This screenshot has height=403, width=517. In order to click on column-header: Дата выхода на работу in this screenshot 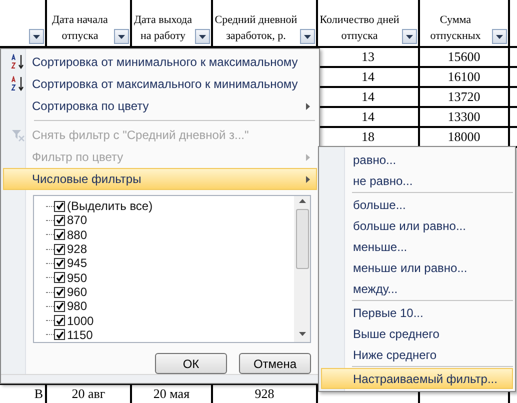, I will do `click(162, 28)`.